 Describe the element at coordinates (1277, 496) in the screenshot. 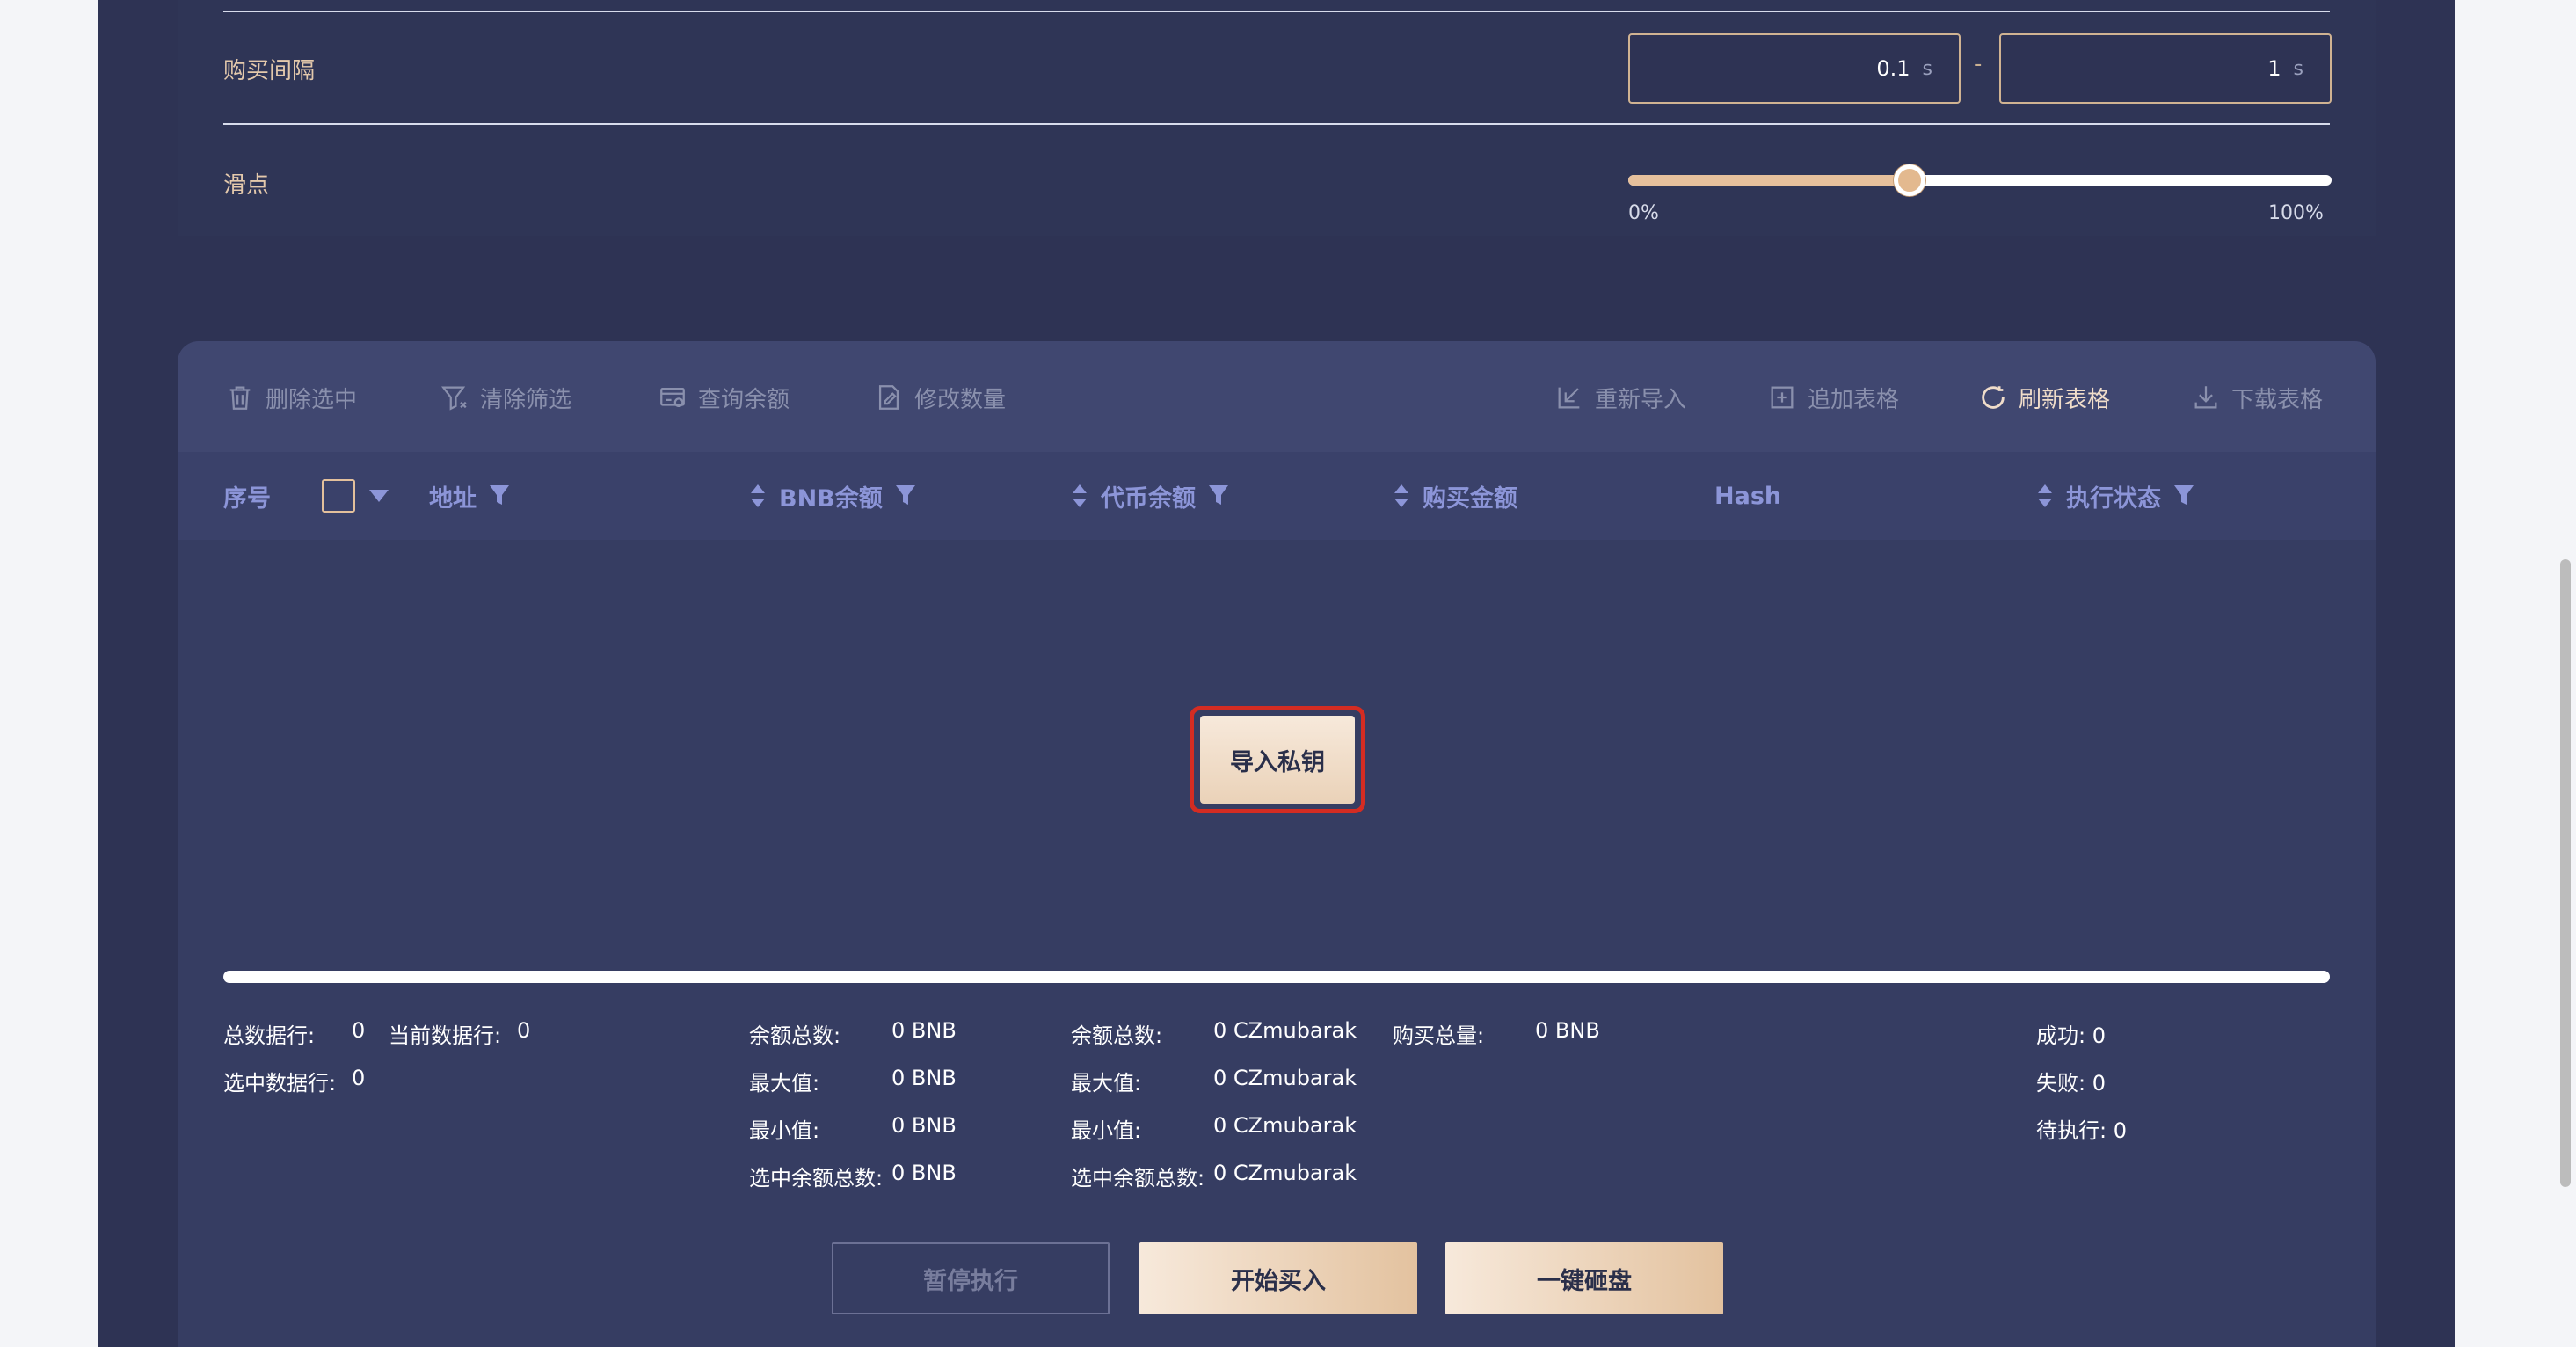

I see `table-header: 序号 地址 BNB余额 代币余额 购买金额 Hash 执行状态` at that location.